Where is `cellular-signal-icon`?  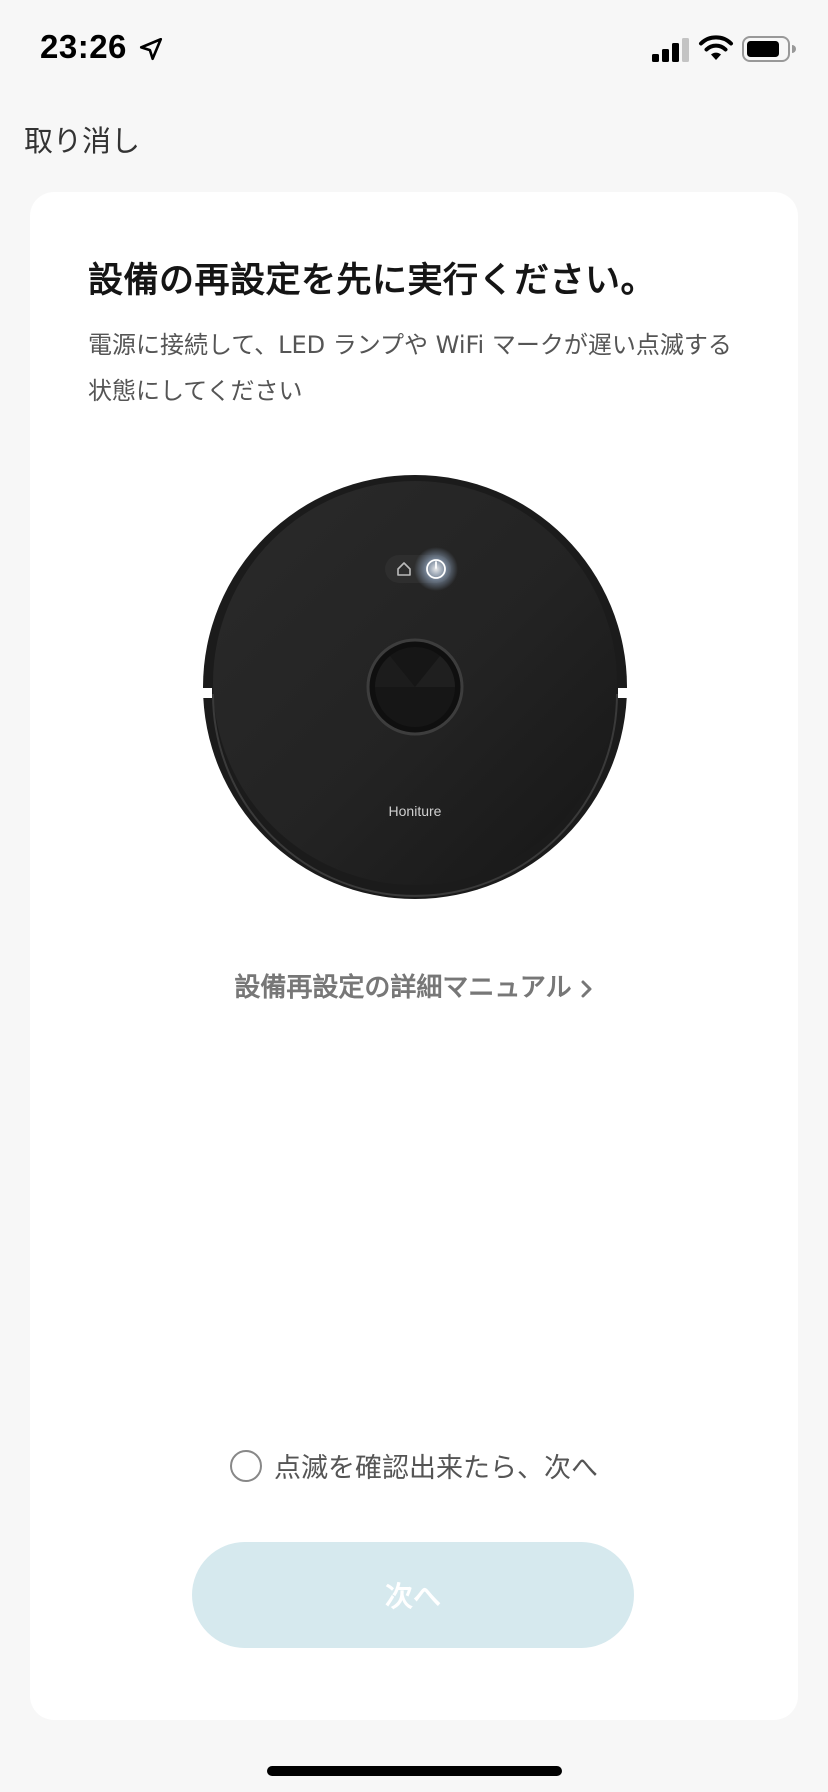
cellular-signal-icon is located at coordinates (670, 50).